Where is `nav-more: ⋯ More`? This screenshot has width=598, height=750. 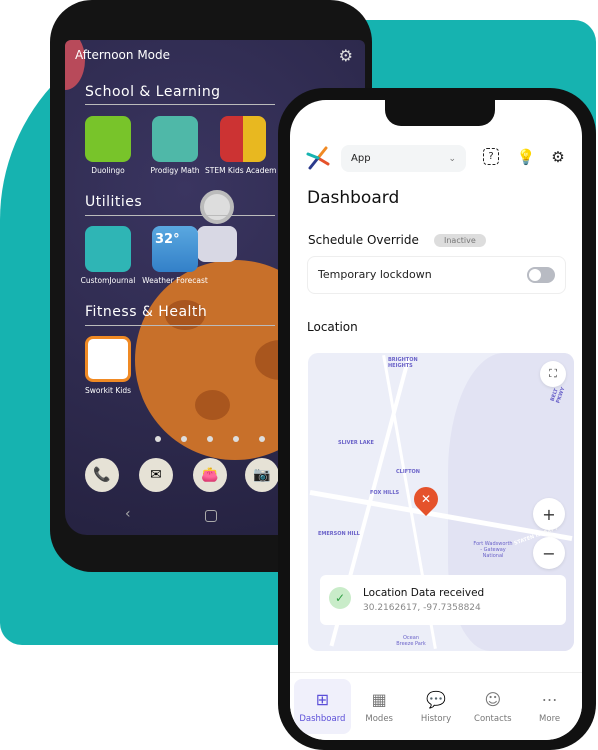 nav-more: ⋯ More is located at coordinates (549, 706).